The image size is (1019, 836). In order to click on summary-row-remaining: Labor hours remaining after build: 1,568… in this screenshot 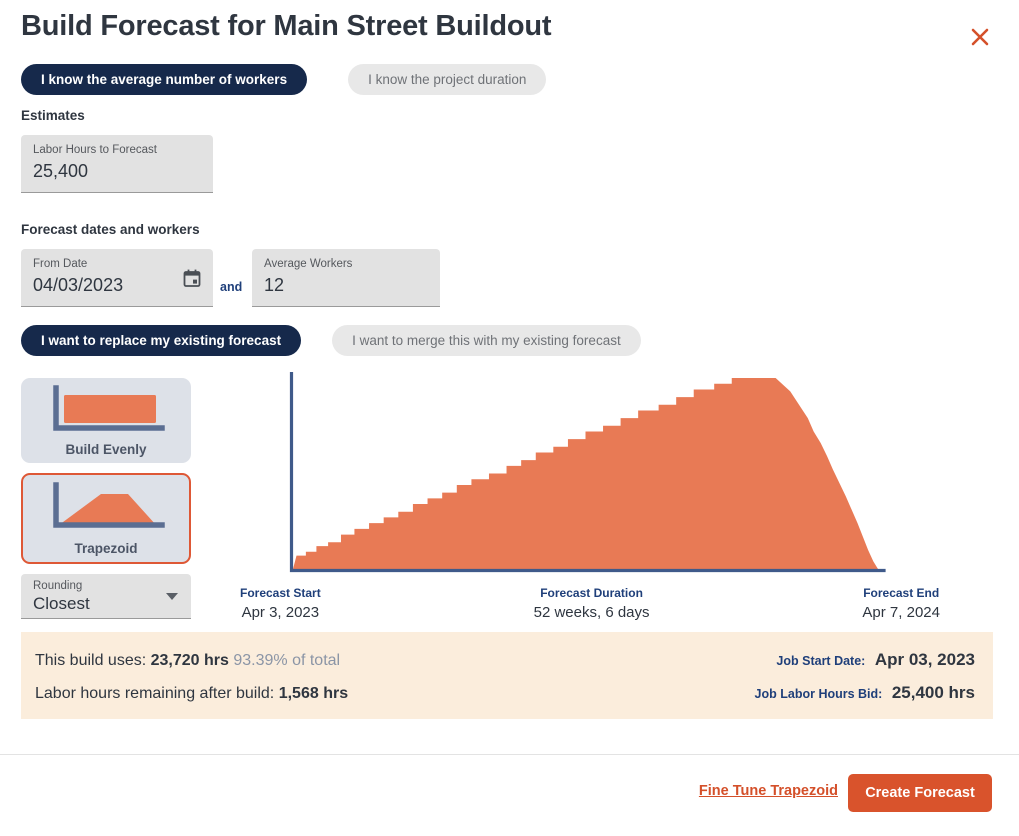, I will do `click(505, 693)`.